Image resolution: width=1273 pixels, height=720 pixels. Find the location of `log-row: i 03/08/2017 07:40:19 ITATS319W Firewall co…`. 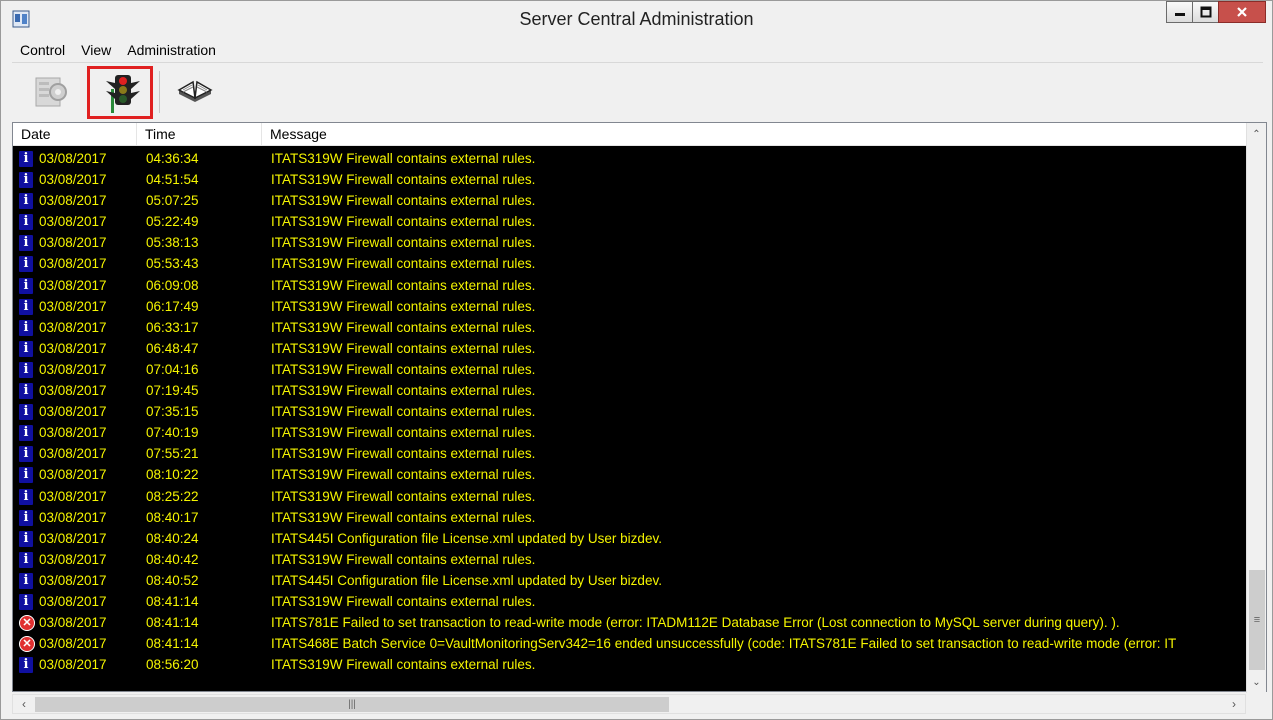

log-row: i 03/08/2017 07:40:19 ITATS319W Firewall co… is located at coordinates (629, 432).